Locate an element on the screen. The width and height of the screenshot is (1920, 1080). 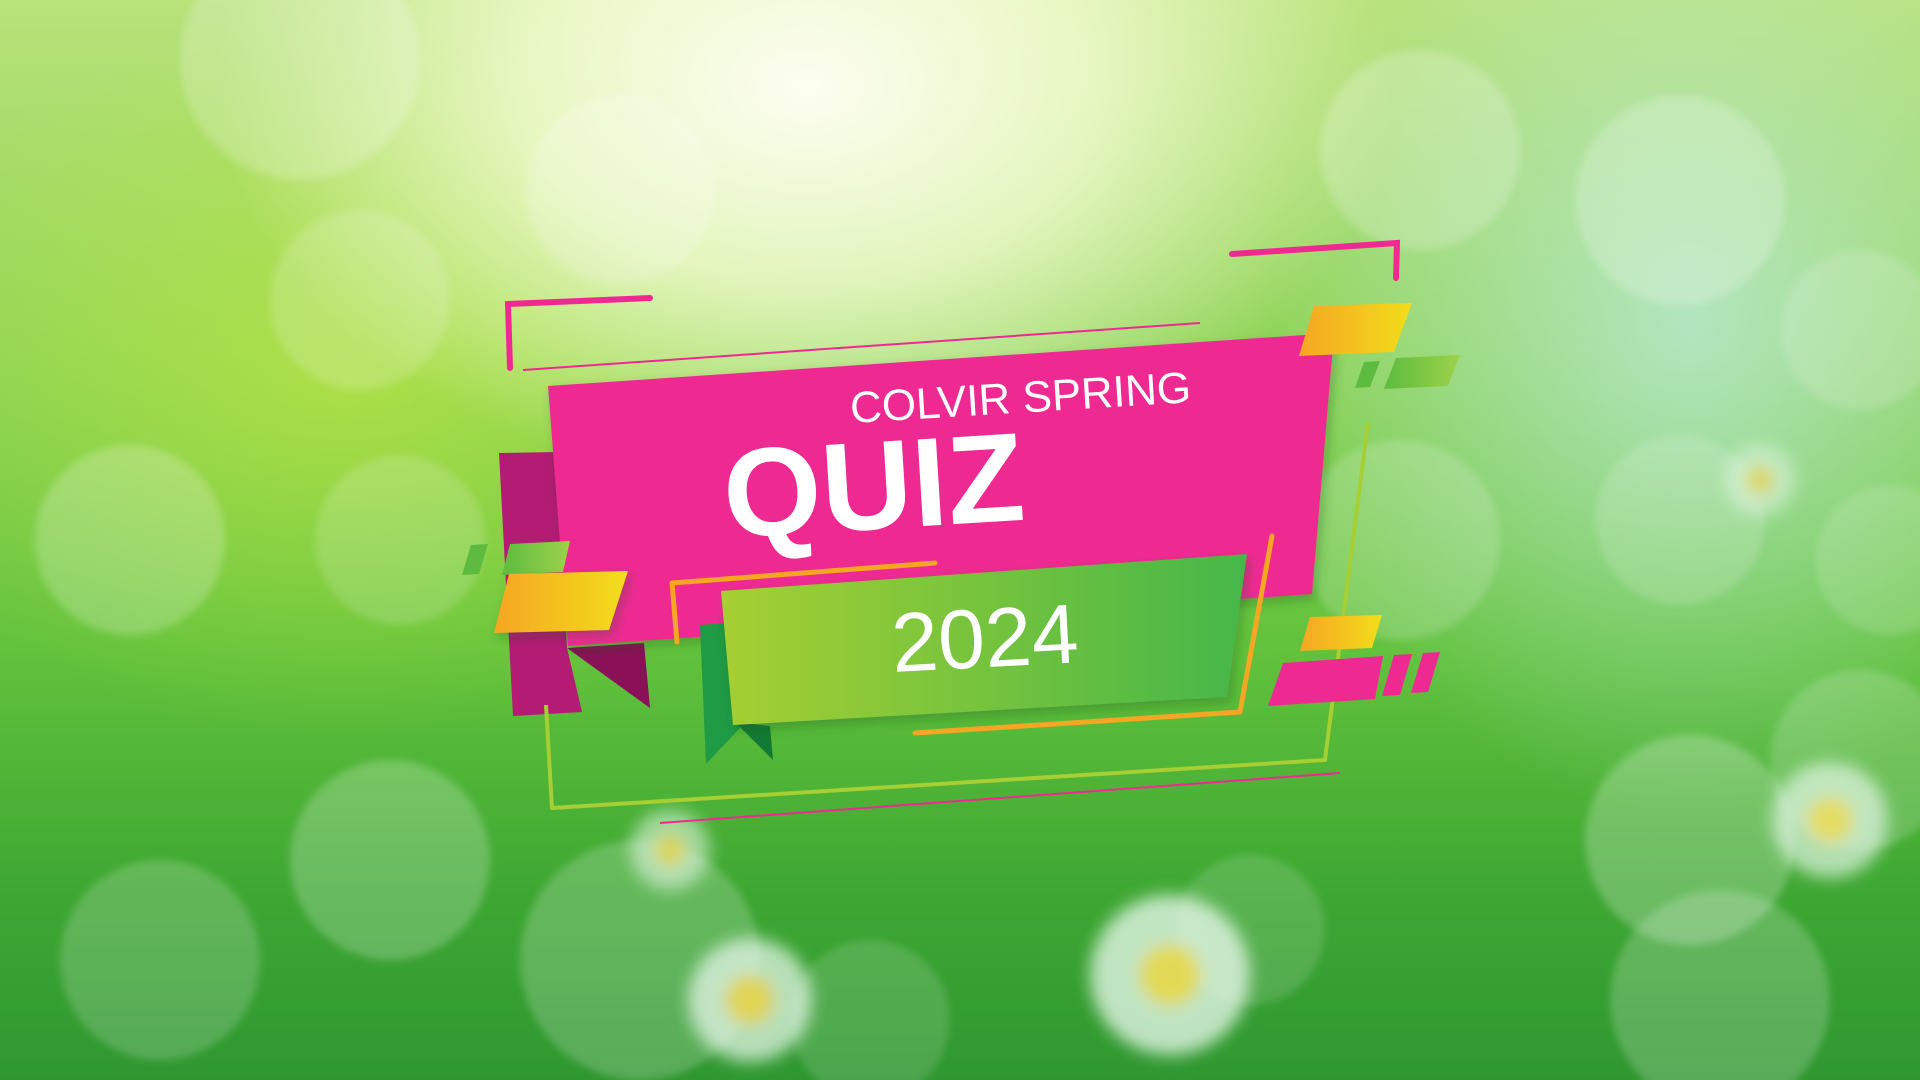
fold-green is located at coordinates (754, 741).